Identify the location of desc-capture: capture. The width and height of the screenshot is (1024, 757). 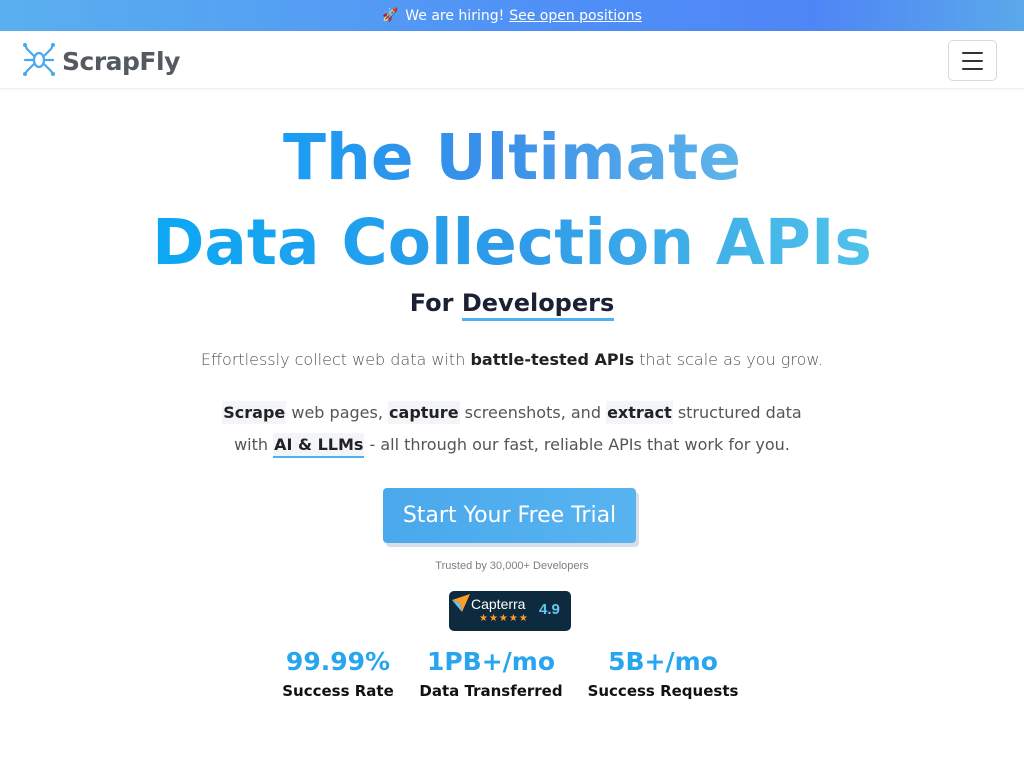
(424, 412).